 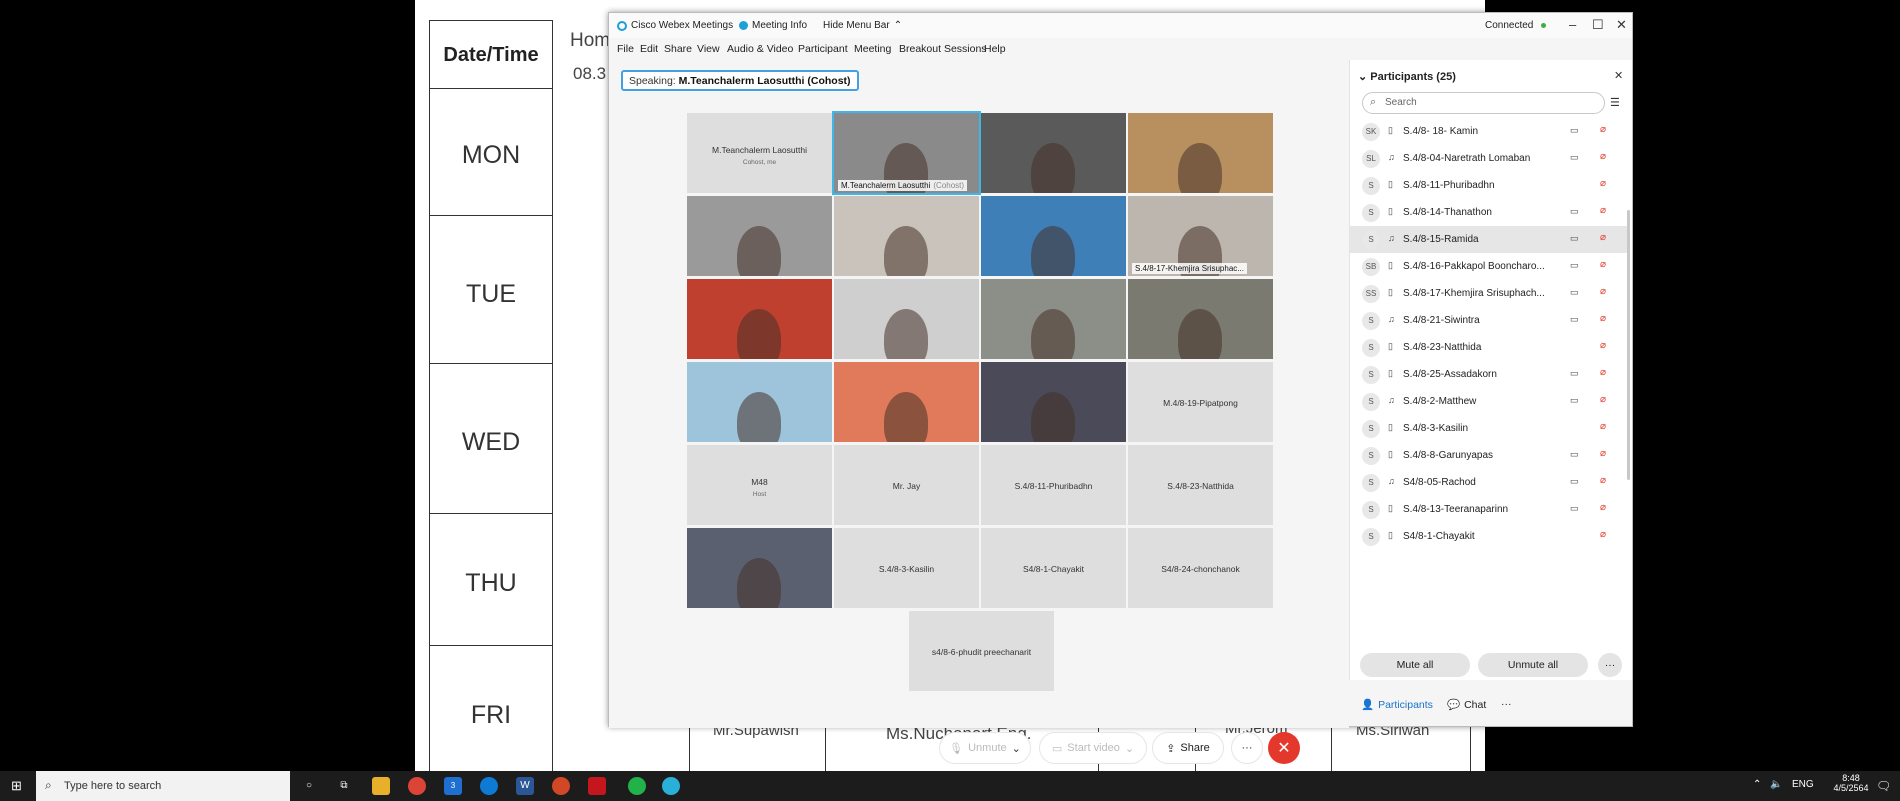 I want to click on participant-row: S ▯ S.4/8-3-Kasilin ⌀, so click(x=1488, y=428).